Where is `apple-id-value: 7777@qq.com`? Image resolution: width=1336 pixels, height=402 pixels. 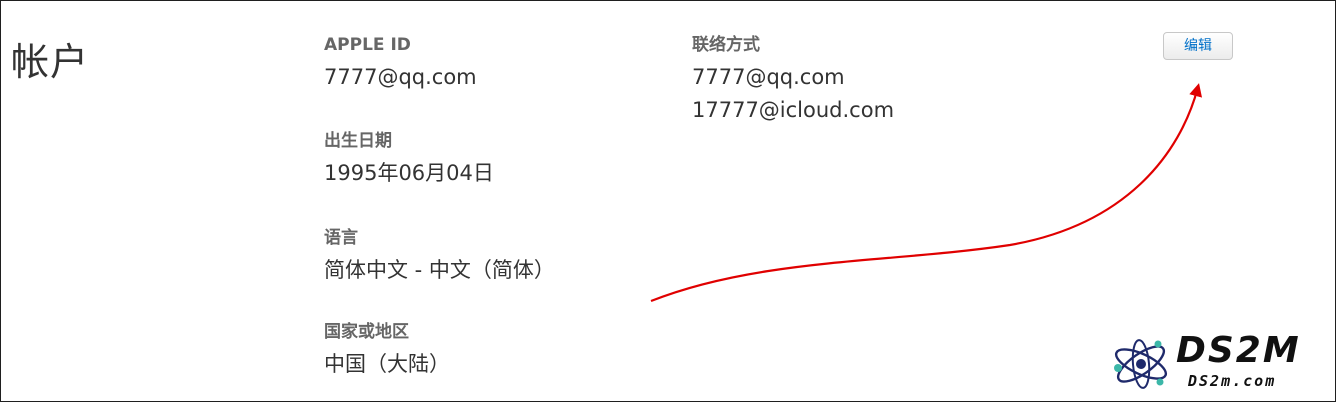
apple-id-value: 7777@qq.com is located at coordinates (400, 77).